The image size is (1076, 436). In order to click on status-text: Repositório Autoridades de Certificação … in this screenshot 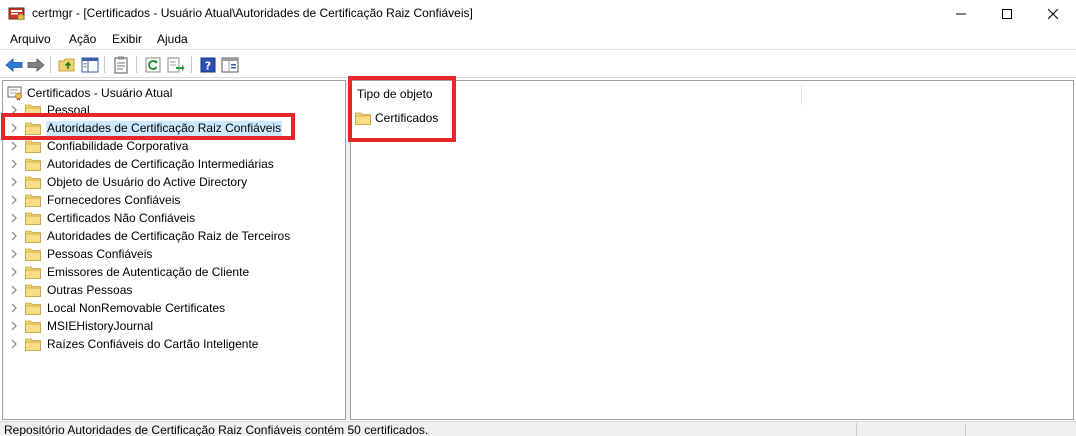, I will do `click(216, 429)`.